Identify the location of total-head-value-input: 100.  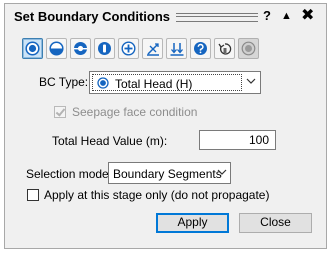
(237, 140).